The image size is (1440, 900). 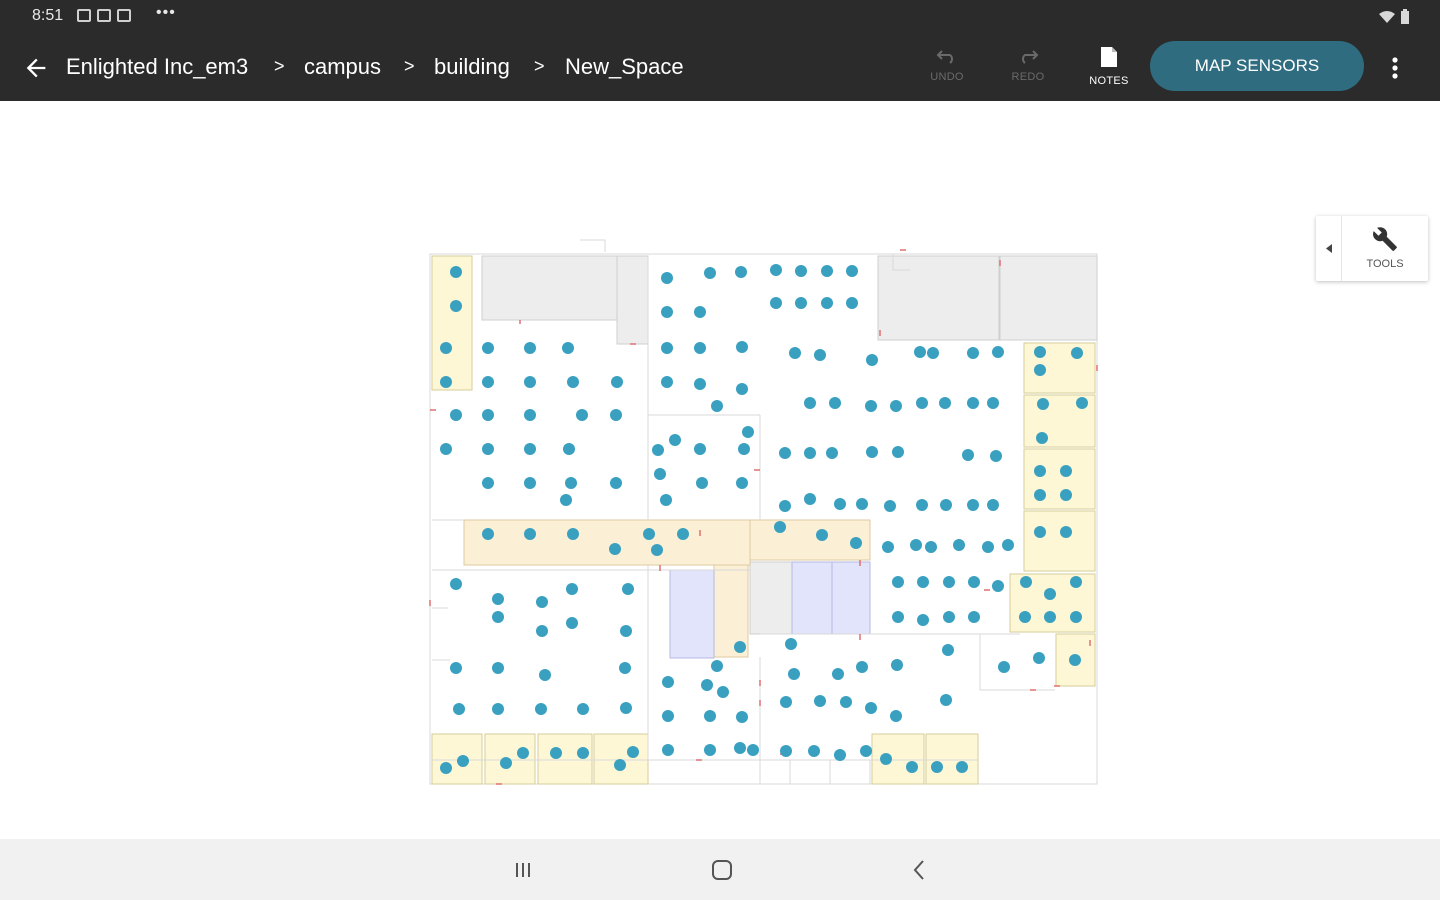 What do you see at coordinates (947, 69) in the screenshot?
I see `undo-button: UNDO` at bounding box center [947, 69].